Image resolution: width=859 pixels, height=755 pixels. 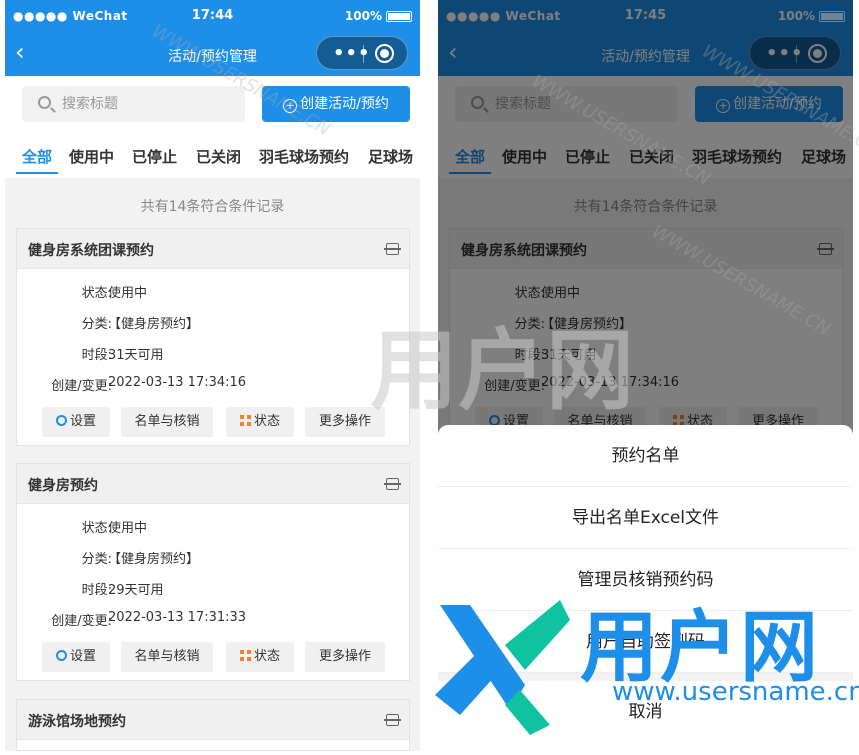 What do you see at coordinates (136, 590) in the screenshot?
I see `period-value: 29天可用` at bounding box center [136, 590].